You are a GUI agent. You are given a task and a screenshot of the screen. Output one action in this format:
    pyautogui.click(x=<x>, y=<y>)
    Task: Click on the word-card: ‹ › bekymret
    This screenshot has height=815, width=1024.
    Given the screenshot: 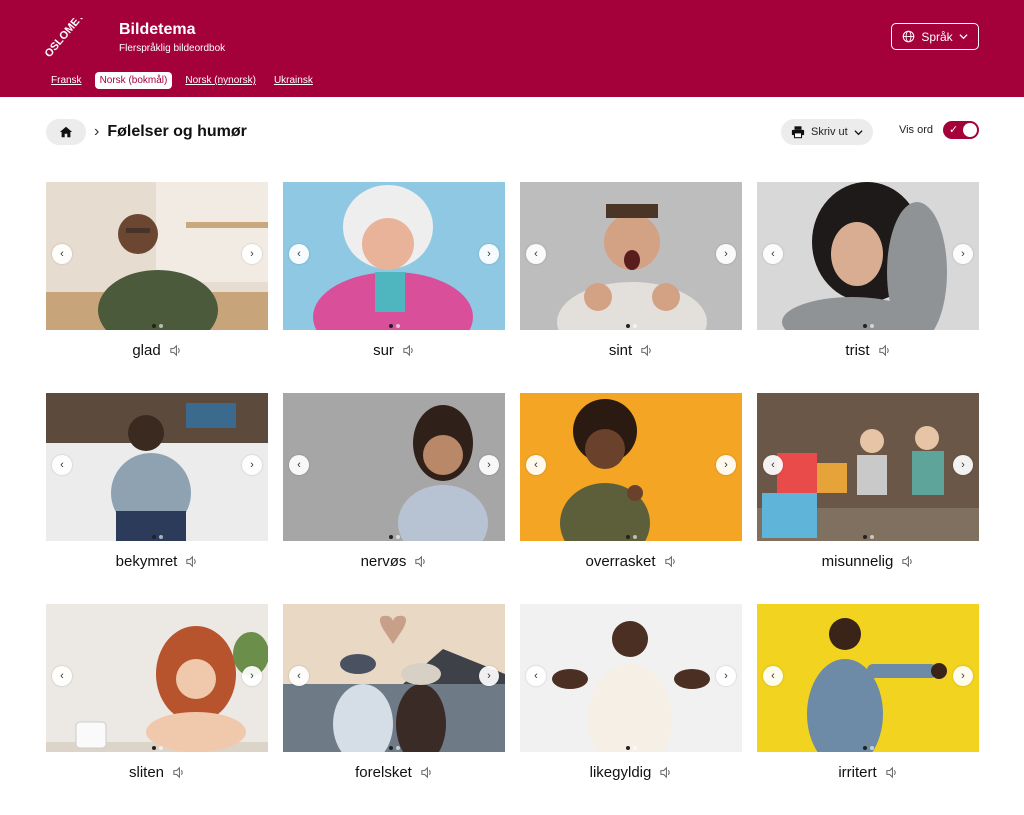 What is the action you would take?
    pyautogui.click(x=157, y=498)
    